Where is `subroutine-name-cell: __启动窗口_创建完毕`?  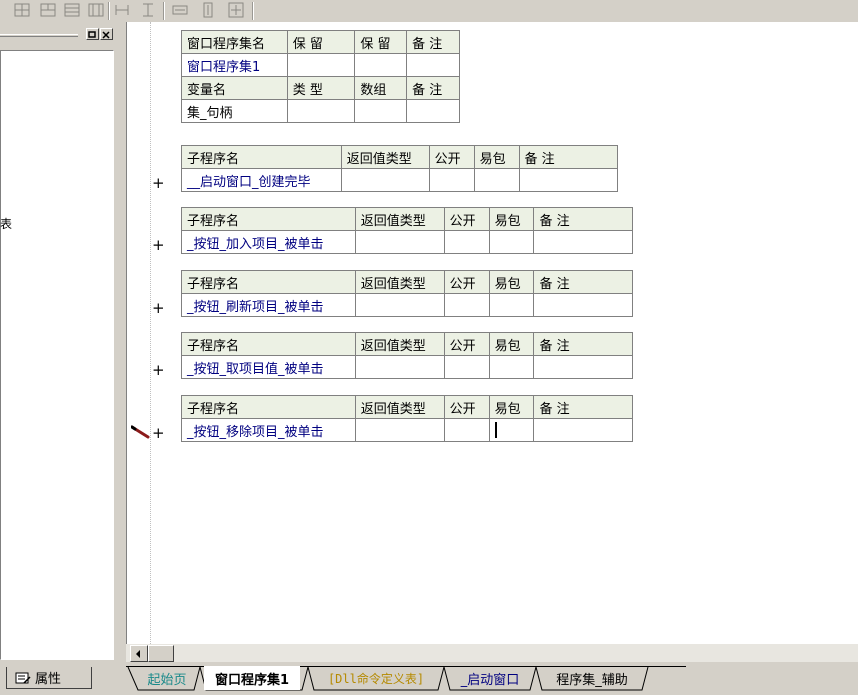
subroutine-name-cell: __启动窗口_创建完毕 is located at coordinates (261, 180).